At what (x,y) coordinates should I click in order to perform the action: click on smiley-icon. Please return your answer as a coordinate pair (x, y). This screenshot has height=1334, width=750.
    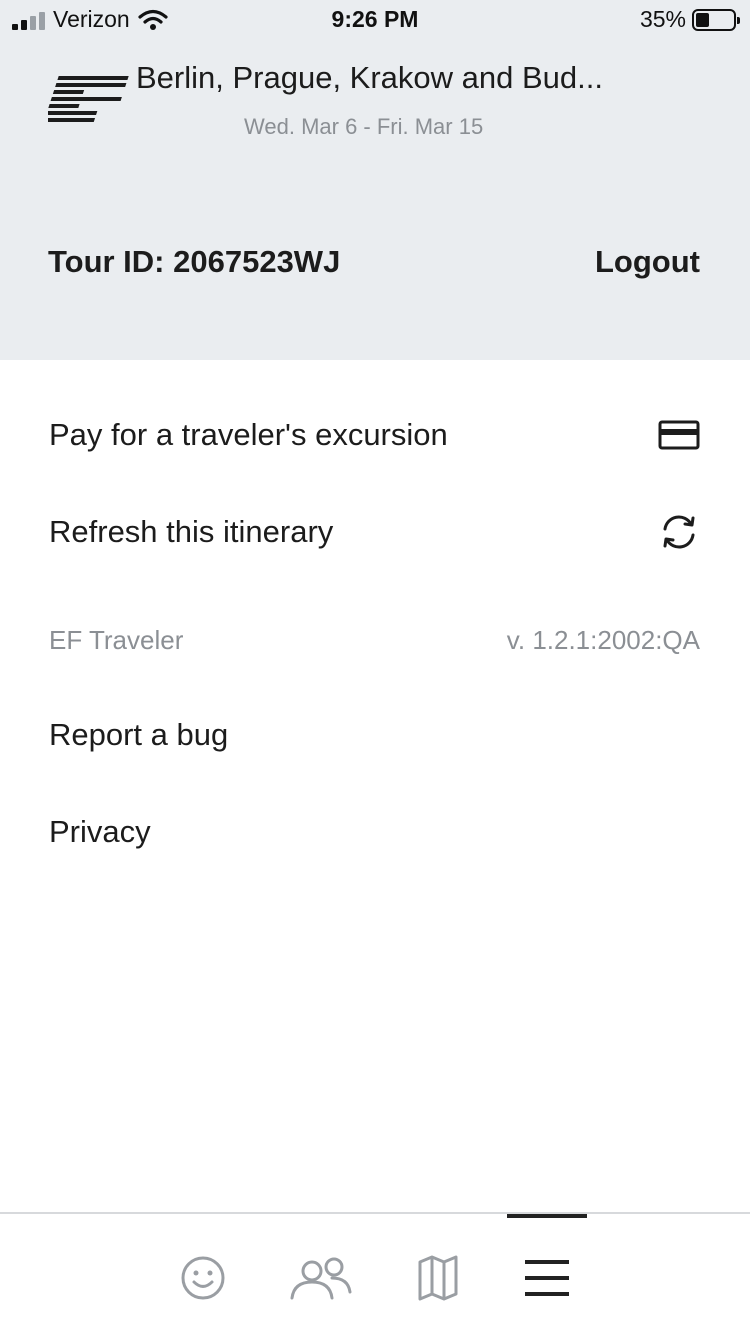
    Looking at the image, I should click on (203, 1278).